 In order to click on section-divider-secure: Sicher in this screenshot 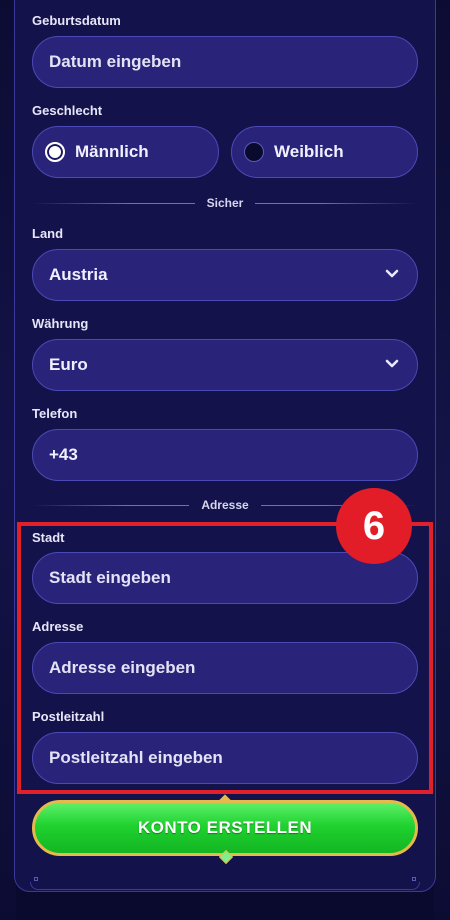, I will do `click(225, 203)`.